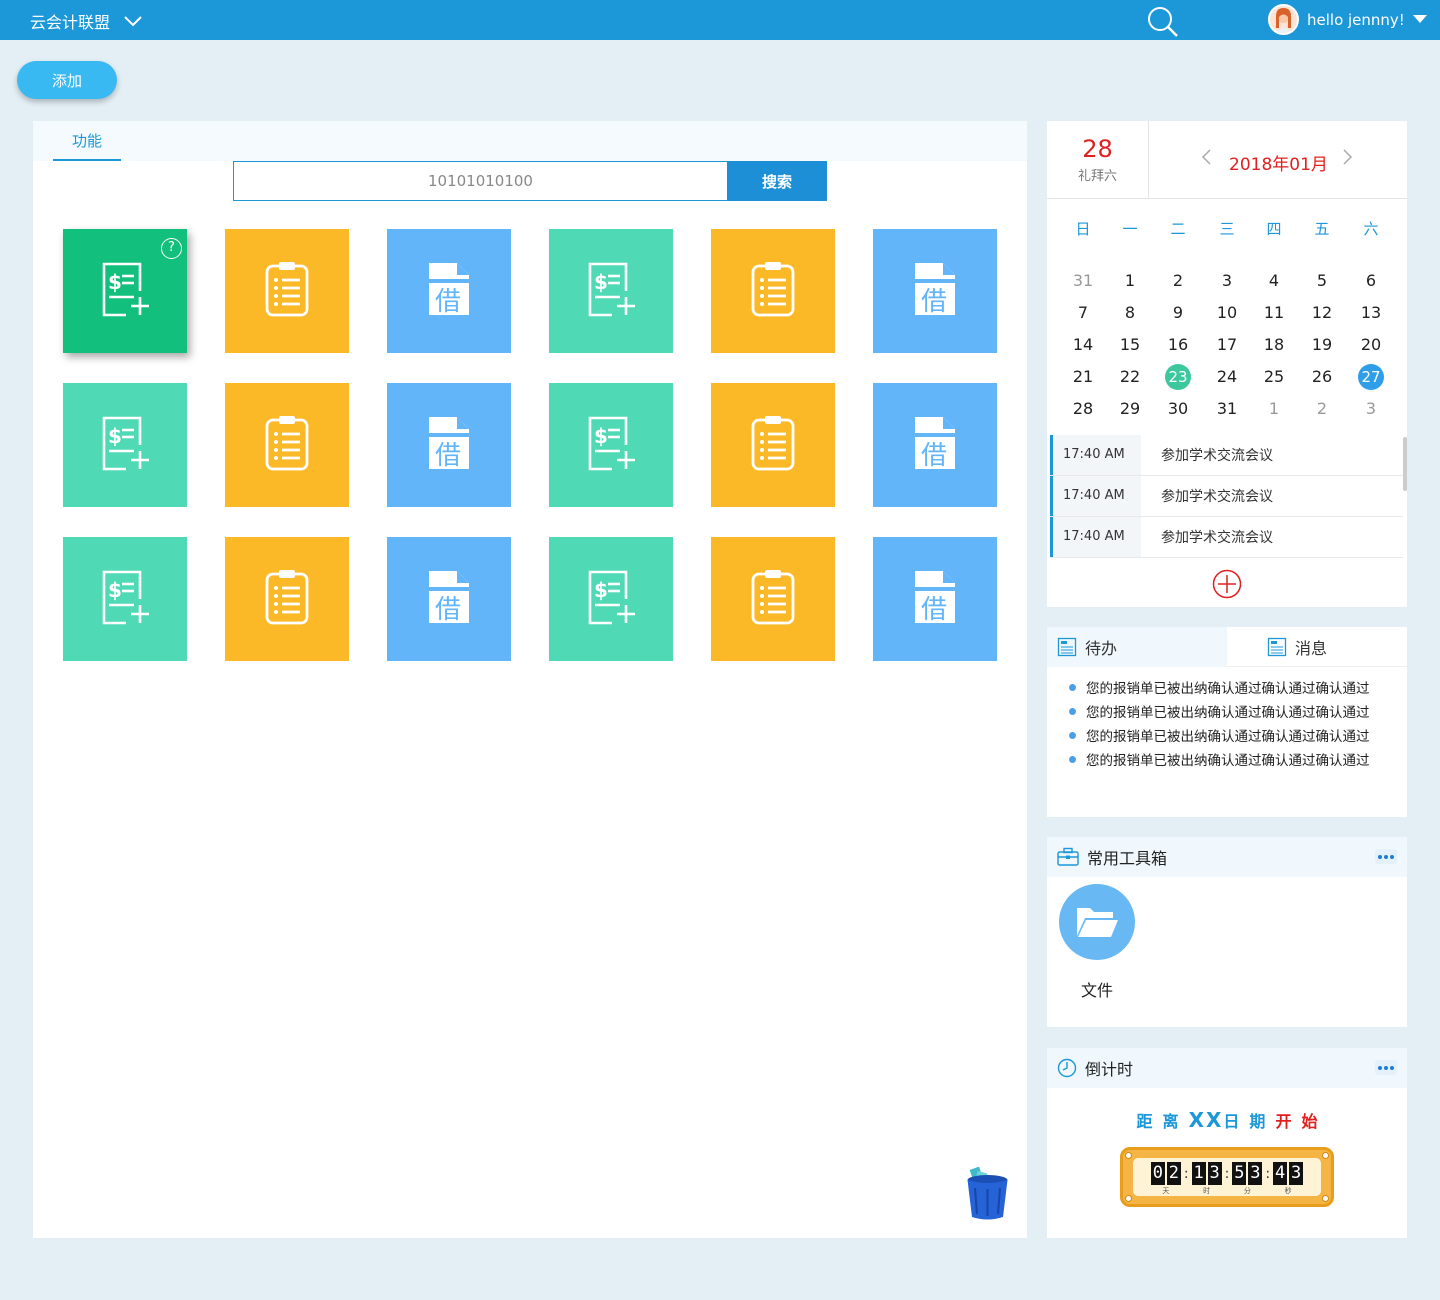  What do you see at coordinates (1178, 377) in the screenshot?
I see `calendar-day: 23` at bounding box center [1178, 377].